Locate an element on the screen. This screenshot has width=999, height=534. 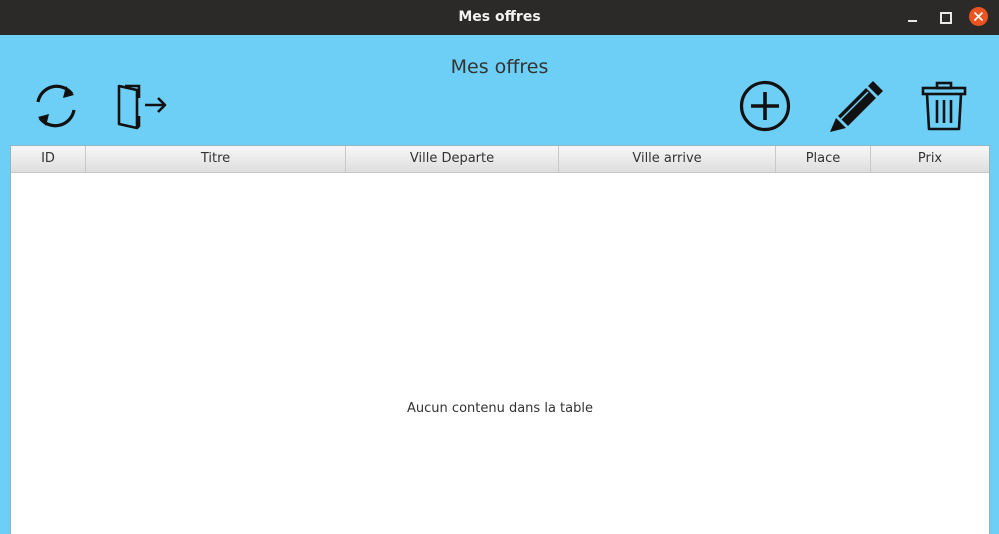
window-title: Mes offres is located at coordinates (499, 17).